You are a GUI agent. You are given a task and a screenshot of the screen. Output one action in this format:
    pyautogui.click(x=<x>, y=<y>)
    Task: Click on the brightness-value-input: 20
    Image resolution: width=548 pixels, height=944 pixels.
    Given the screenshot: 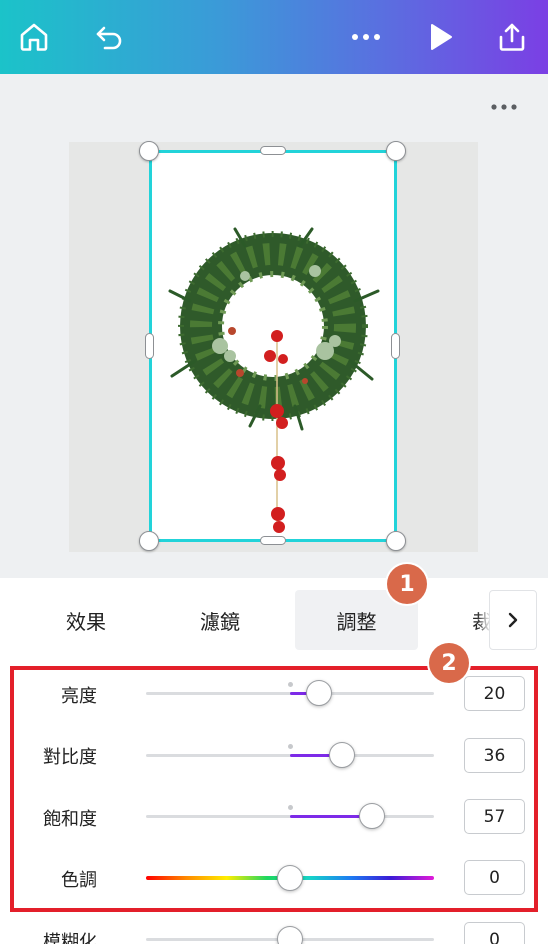 What is the action you would take?
    pyautogui.click(x=494, y=693)
    